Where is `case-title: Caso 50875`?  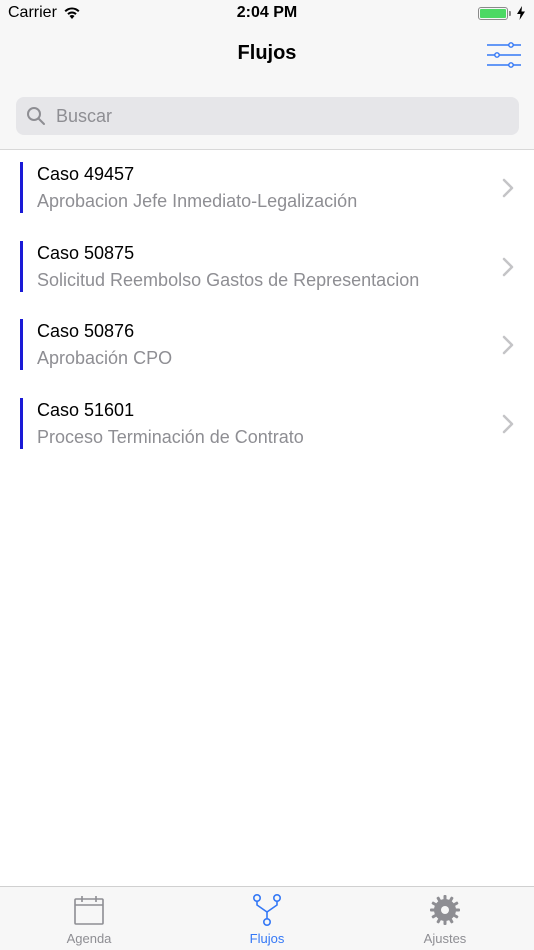 case-title: Caso 50875 is located at coordinates (86, 252).